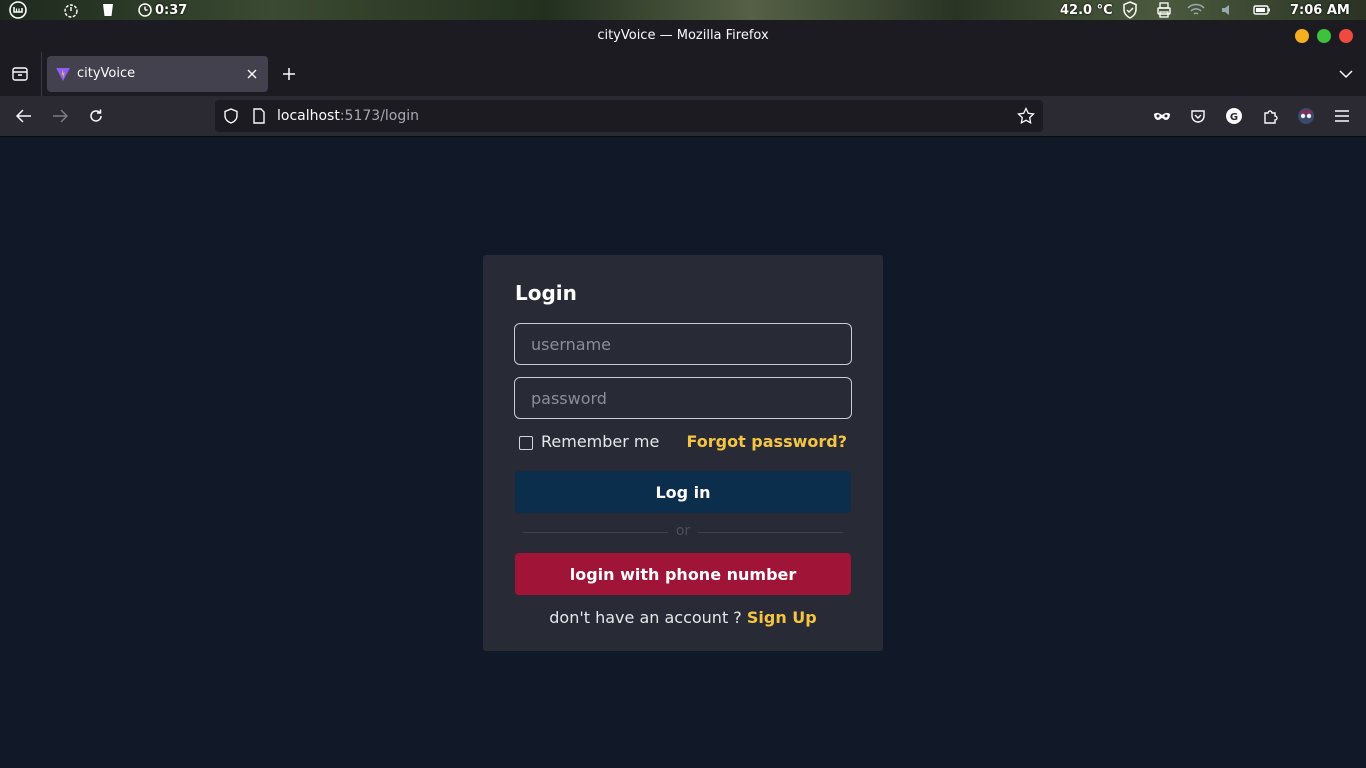  I want to click on clock-readout: 7:06 AM, so click(1320, 10).